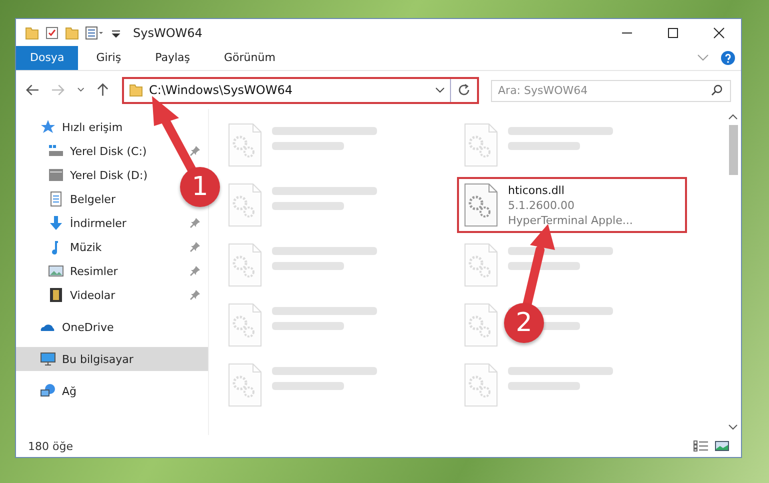 This screenshot has height=483, width=769. What do you see at coordinates (733, 150) in the screenshot?
I see `scrollbar-thumb` at bounding box center [733, 150].